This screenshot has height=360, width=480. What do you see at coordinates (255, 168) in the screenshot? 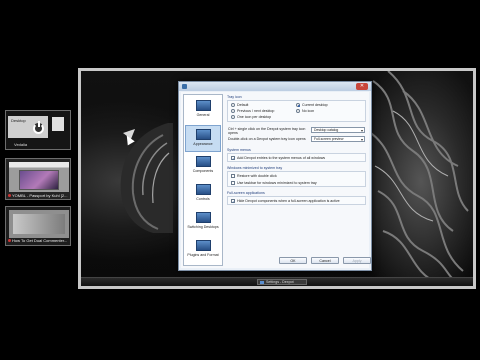
I see `section-heading: Windows minimized to system tray` at bounding box center [255, 168].